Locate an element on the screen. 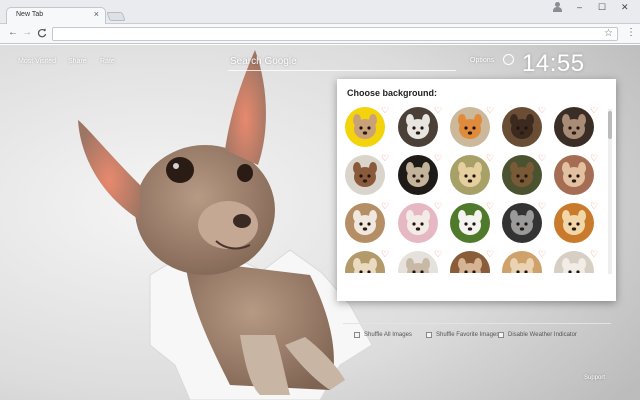  back-icon: ← is located at coordinates (13, 33).